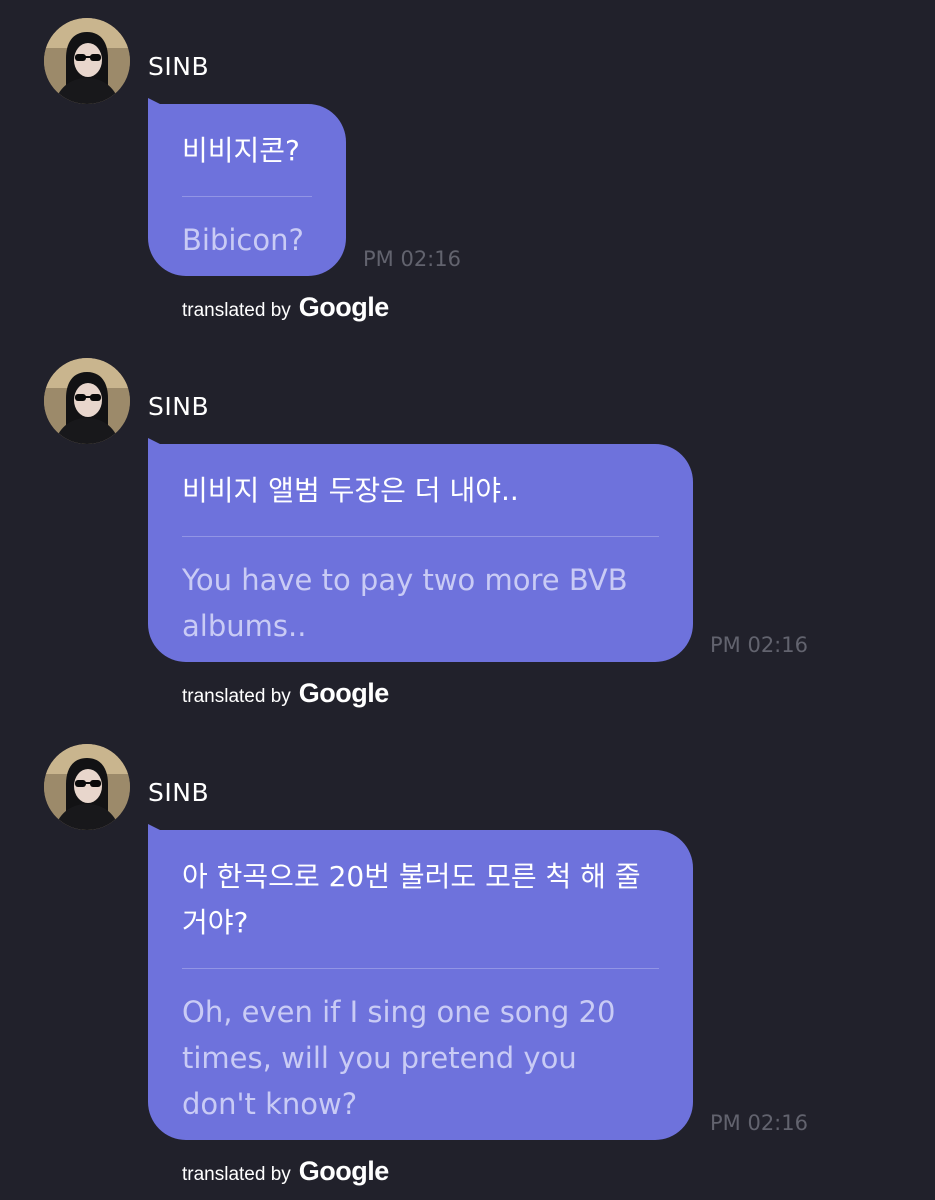 The width and height of the screenshot is (935, 1200). I want to click on original-text: 아 한곡으로 20번 불러도 모른 척 해 줄거야?, so click(411, 899).